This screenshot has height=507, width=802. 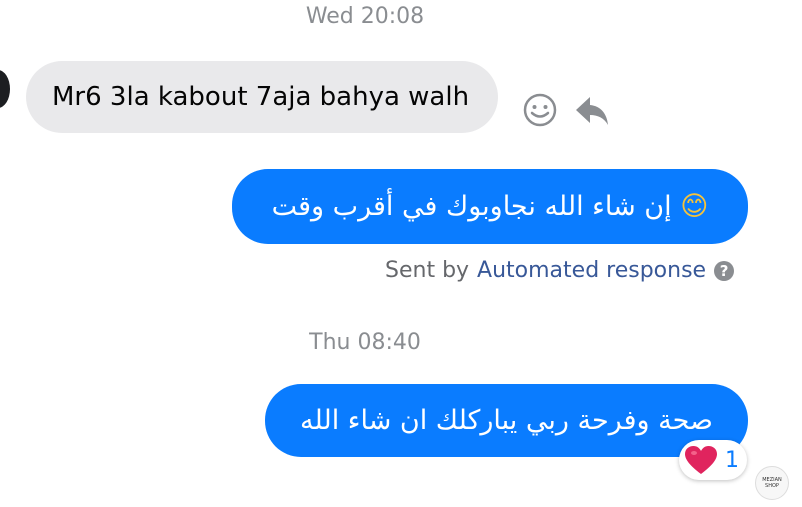 What do you see at coordinates (701, 460) in the screenshot?
I see `heart-icon` at bounding box center [701, 460].